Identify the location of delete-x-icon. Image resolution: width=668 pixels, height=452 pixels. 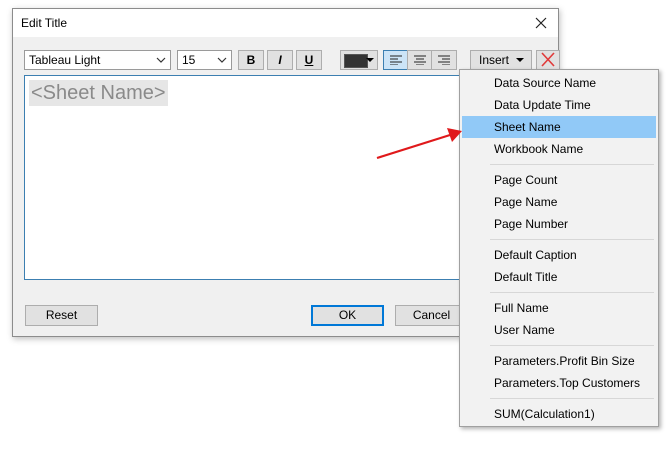
(548, 59).